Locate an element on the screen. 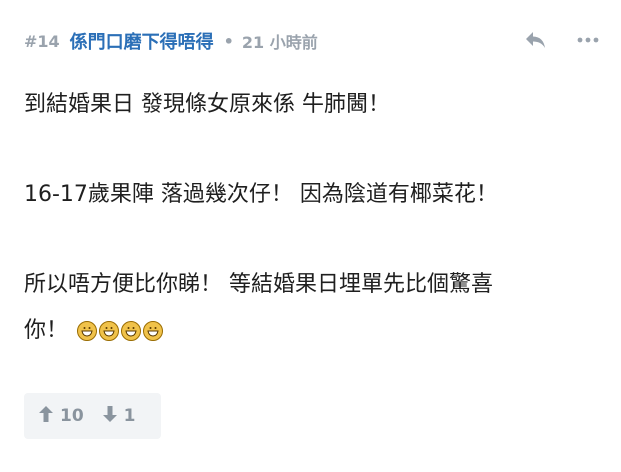 This screenshot has width=621, height=472. downvote-button: 1 is located at coordinates (119, 416).